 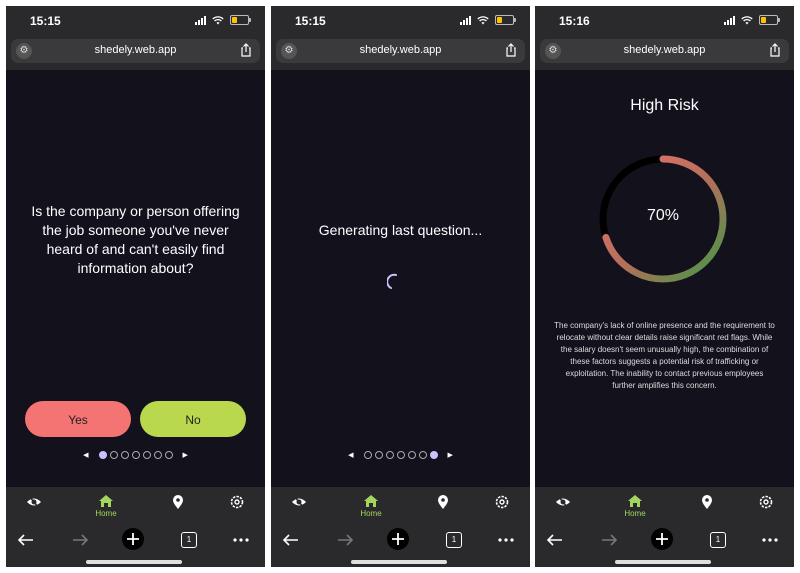 What do you see at coordinates (193, 419) in the screenshot?
I see `no-button: No` at bounding box center [193, 419].